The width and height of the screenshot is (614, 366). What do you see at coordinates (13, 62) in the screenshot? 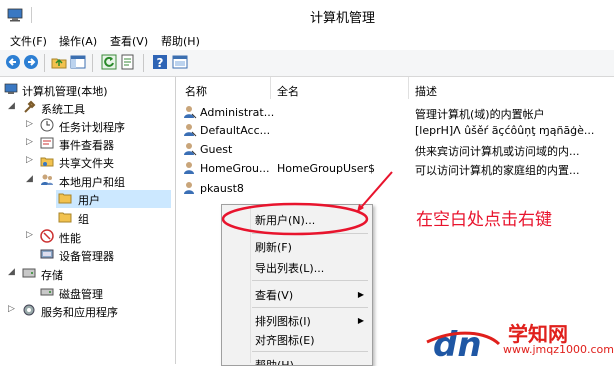
I see `back-icon` at bounding box center [13, 62].